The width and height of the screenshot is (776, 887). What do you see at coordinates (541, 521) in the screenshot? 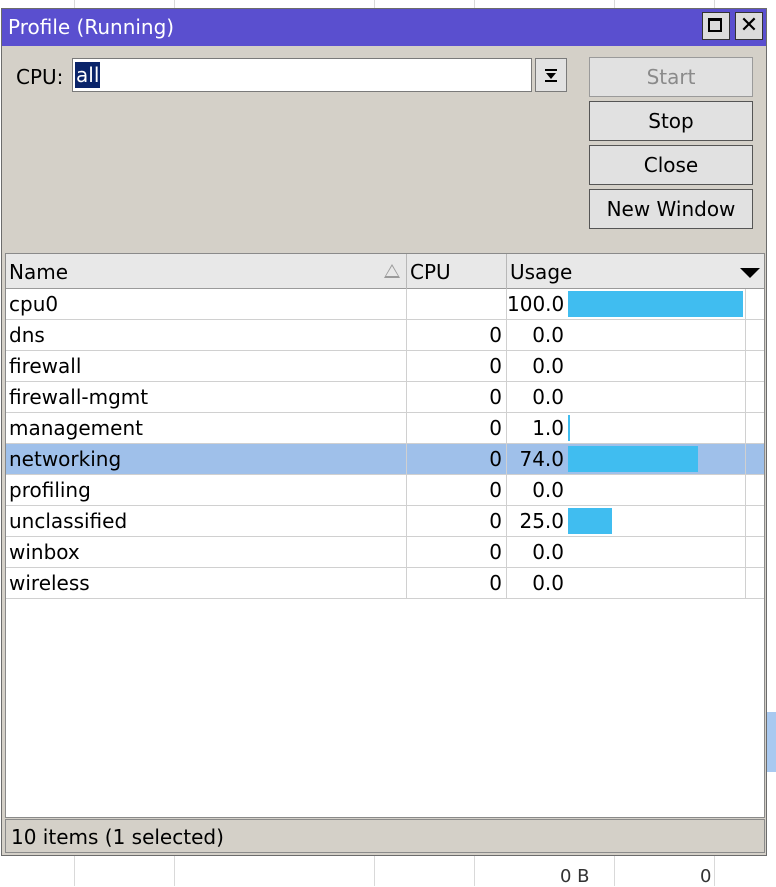
I see `cell-usage: 25.0` at bounding box center [541, 521].